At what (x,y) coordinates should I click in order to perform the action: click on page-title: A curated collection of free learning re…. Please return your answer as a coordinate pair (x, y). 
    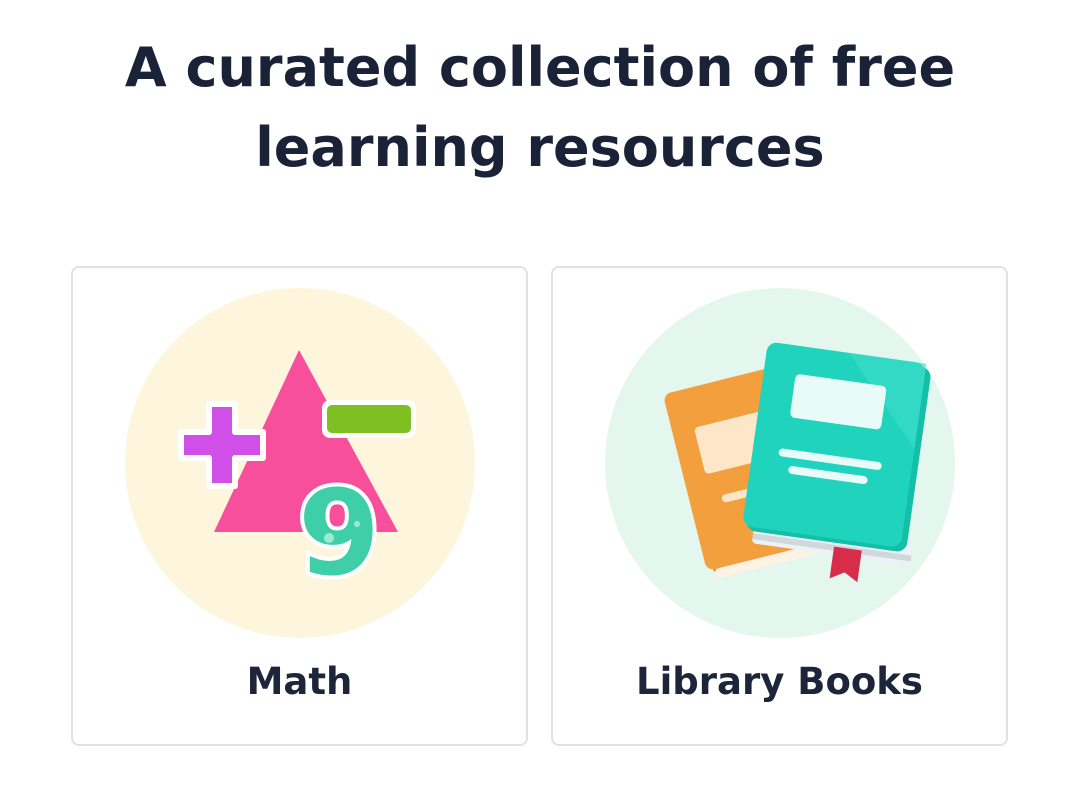
    Looking at the image, I should click on (540, 107).